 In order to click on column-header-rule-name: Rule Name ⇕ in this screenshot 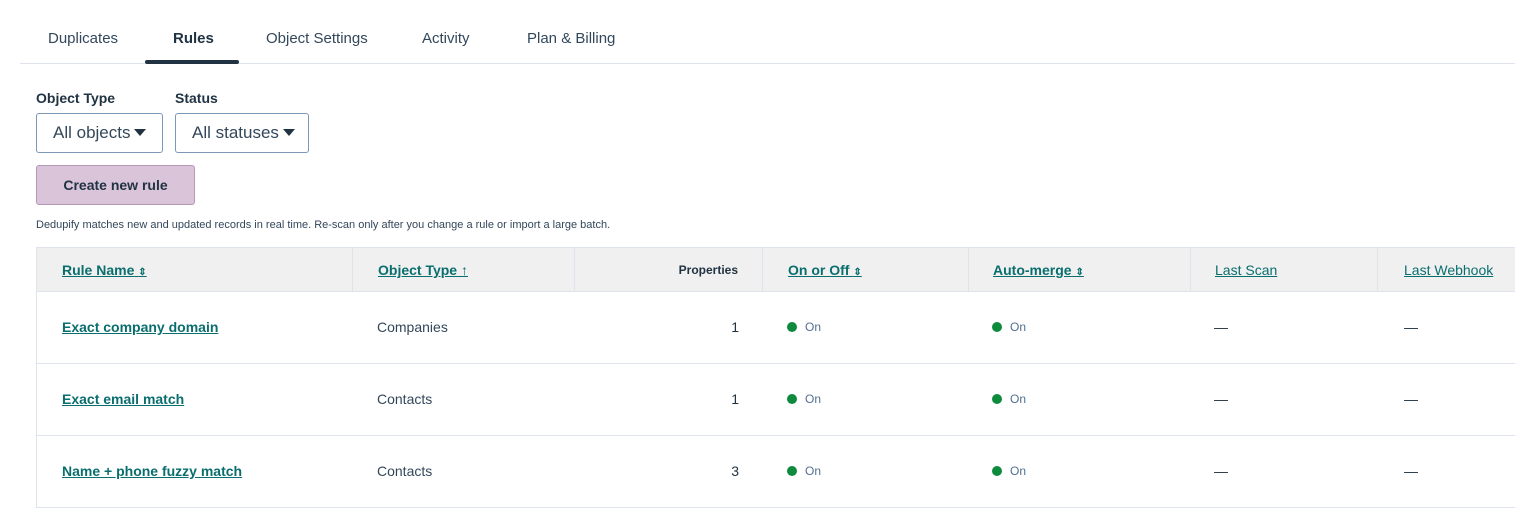, I will do `click(194, 270)`.